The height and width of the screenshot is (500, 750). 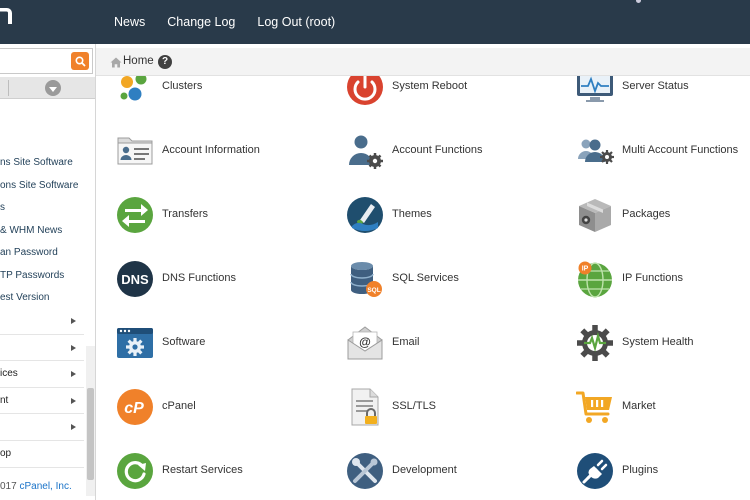 What do you see at coordinates (366, 152) in the screenshot?
I see `user-gear-icon` at bounding box center [366, 152].